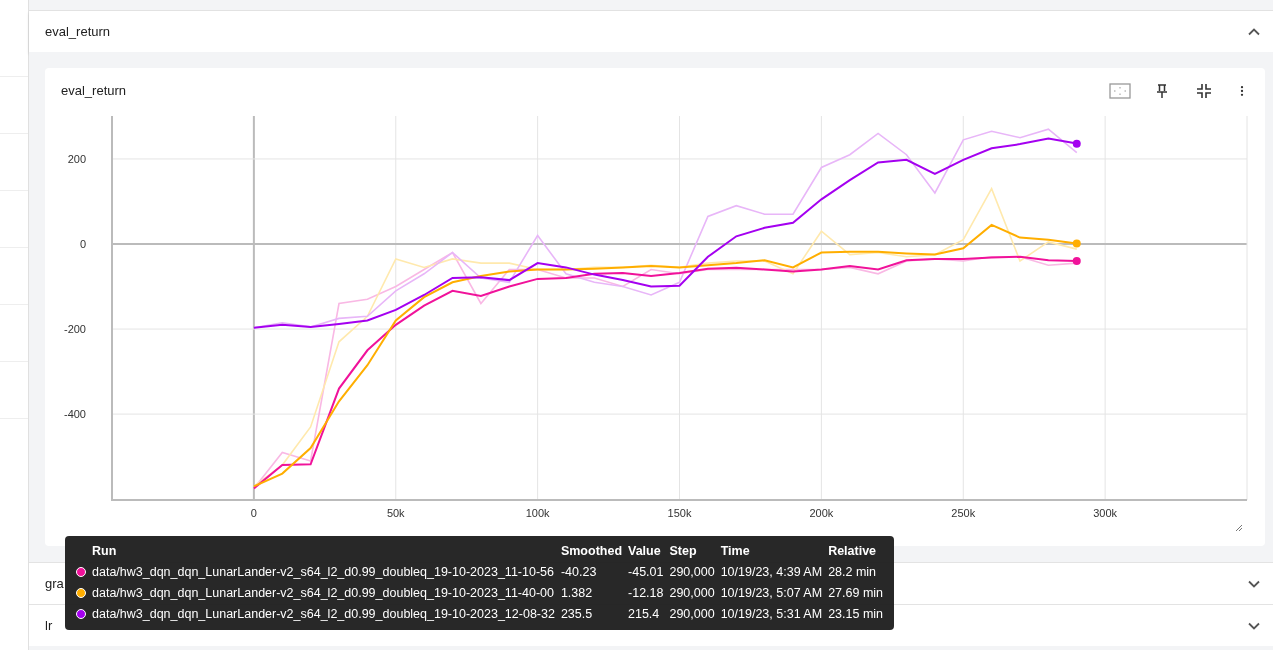 The height and width of the screenshot is (650, 1273). What do you see at coordinates (94, 90) in the screenshot?
I see `card-title: eval_return` at bounding box center [94, 90].